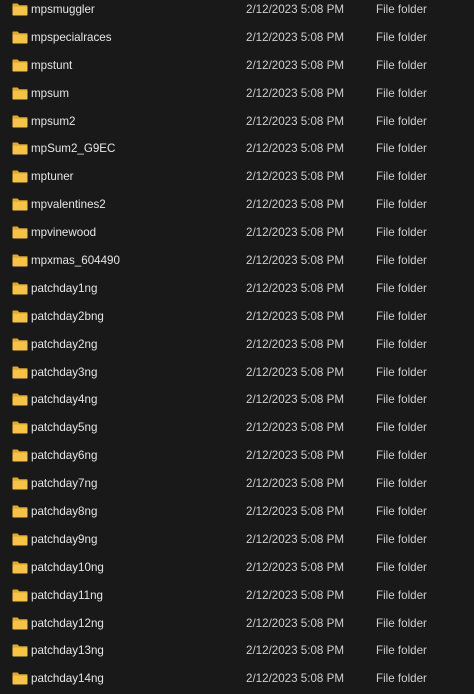  Describe the element at coordinates (64, 456) in the screenshot. I see `file-name: patchday6ng` at that location.